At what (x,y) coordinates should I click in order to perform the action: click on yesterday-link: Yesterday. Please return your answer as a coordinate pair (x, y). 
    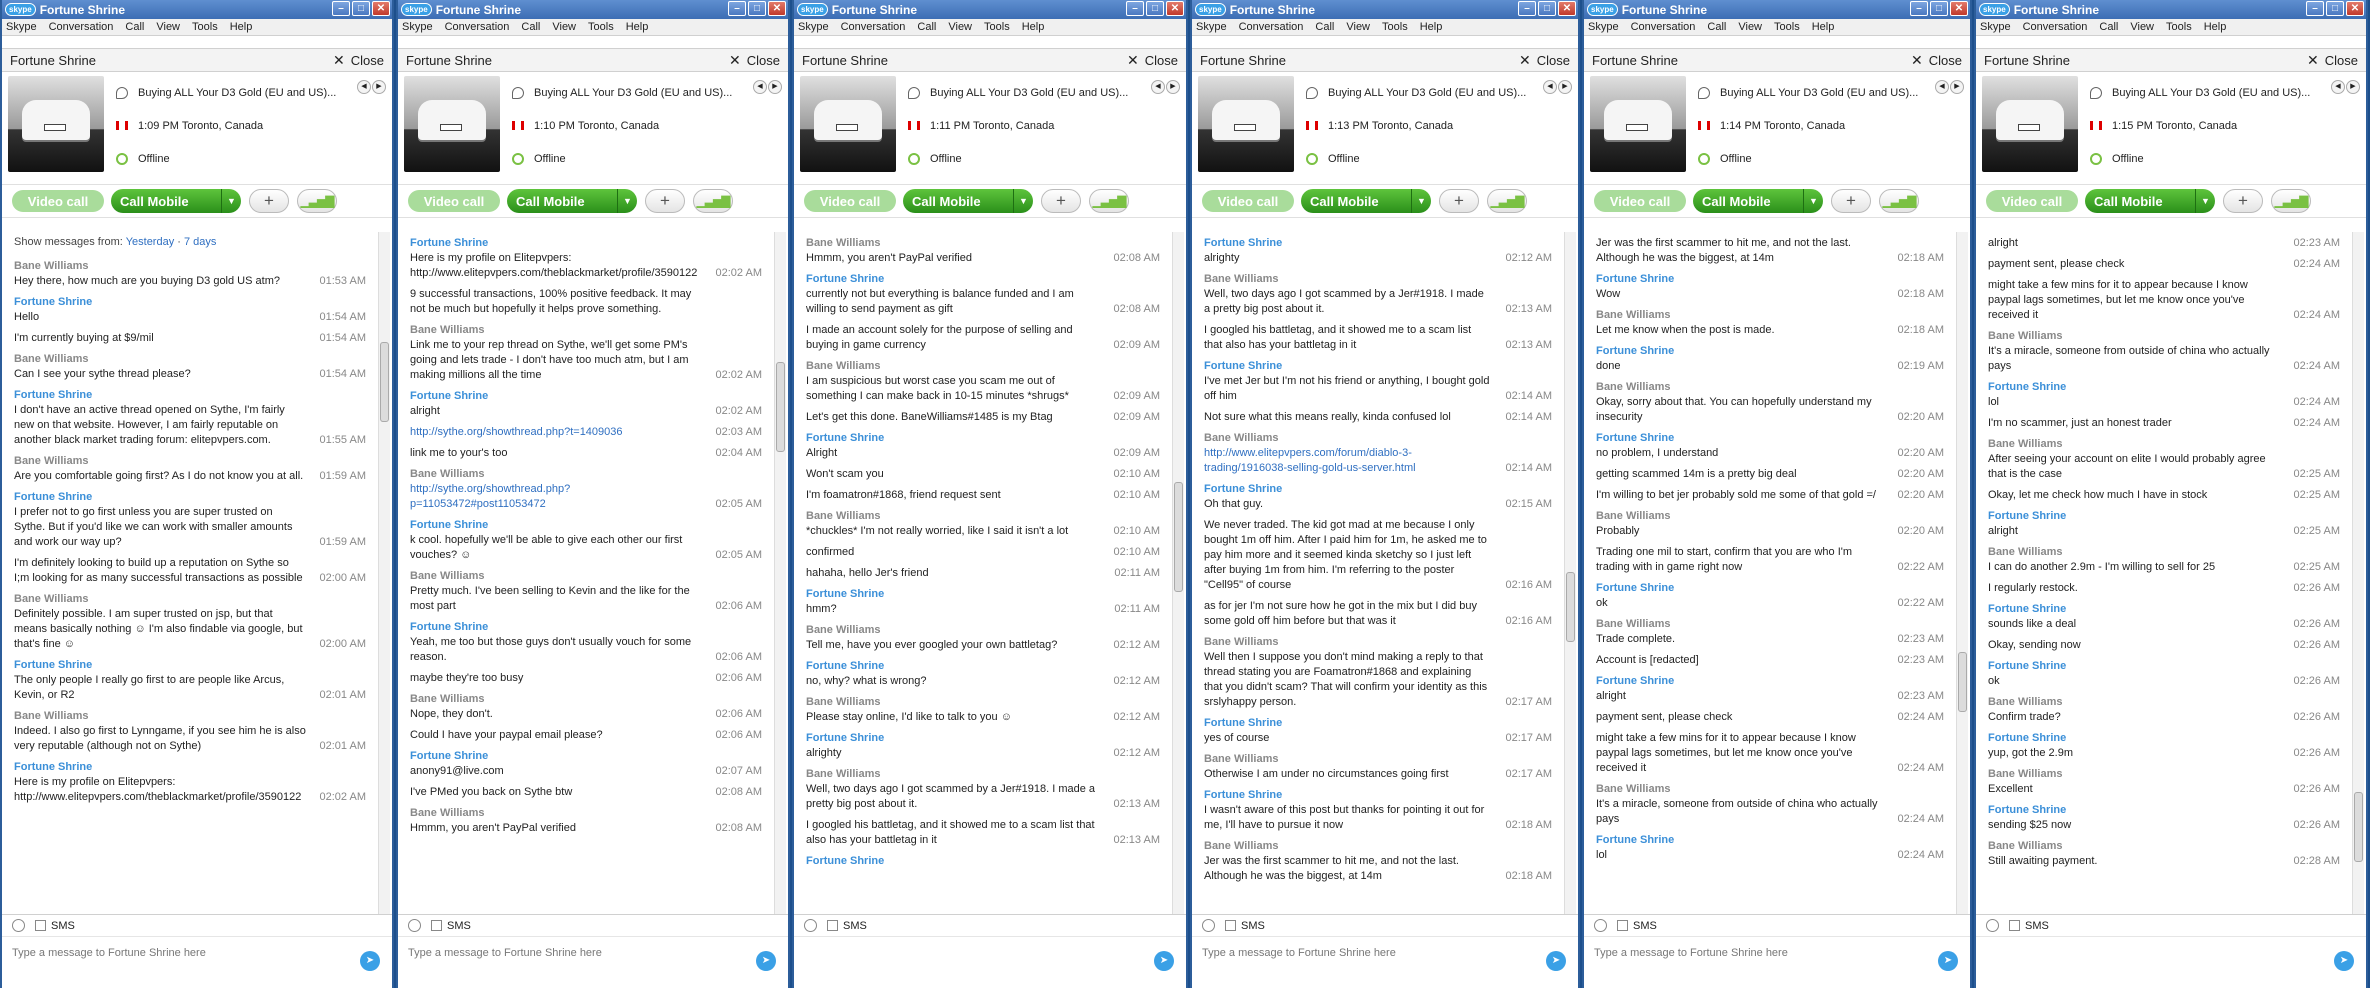
    Looking at the image, I should click on (150, 242).